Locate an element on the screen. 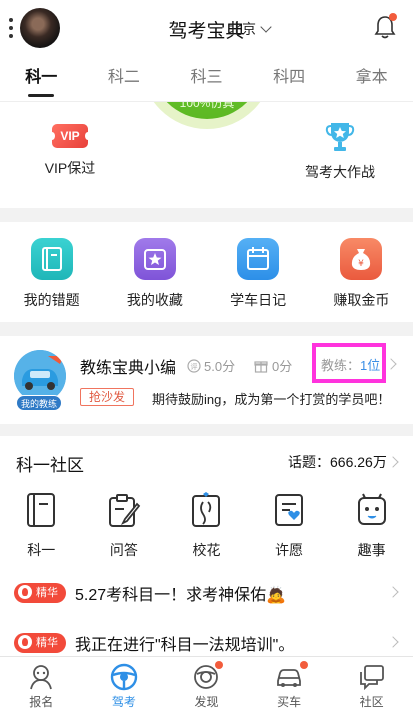 This screenshot has height=716, width=413. qa-pen-icon is located at coordinates (124, 510).